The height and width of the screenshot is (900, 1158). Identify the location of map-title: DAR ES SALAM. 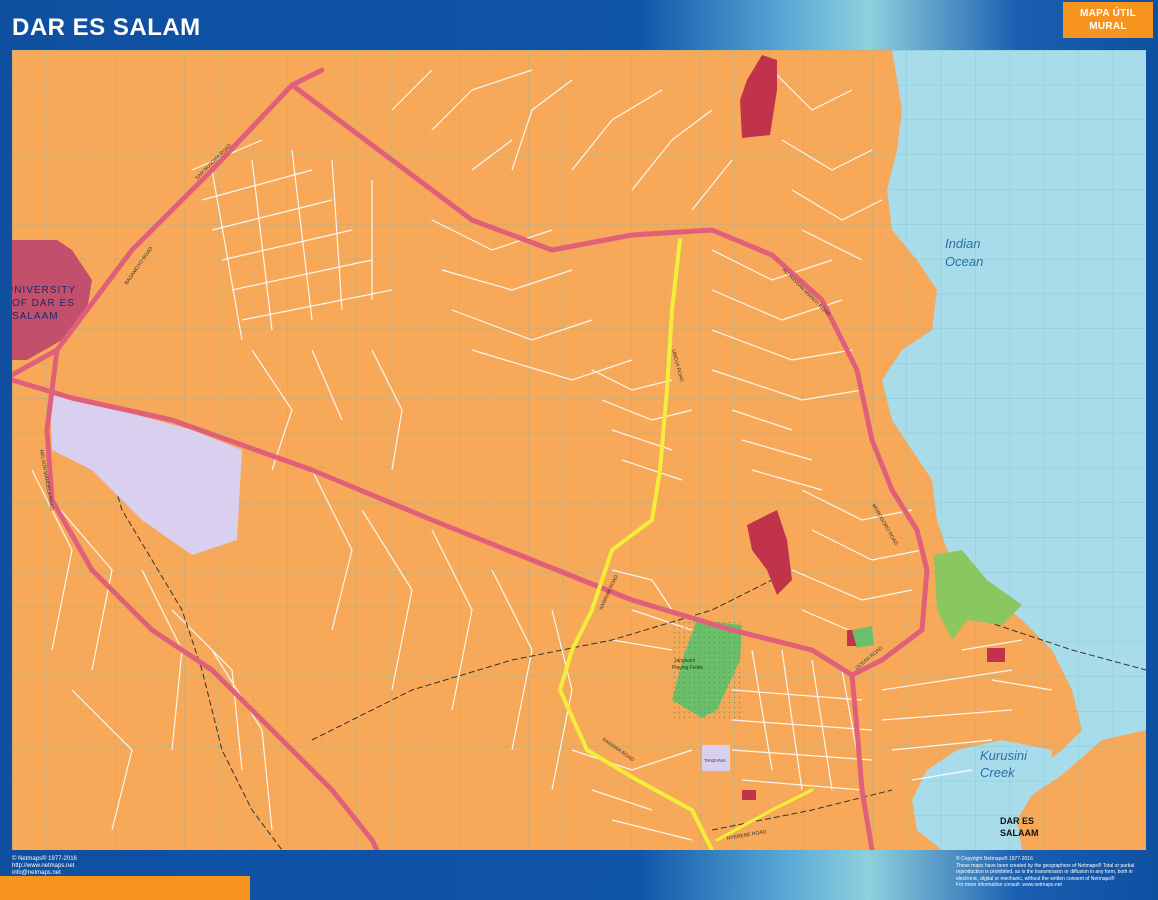
(106, 27).